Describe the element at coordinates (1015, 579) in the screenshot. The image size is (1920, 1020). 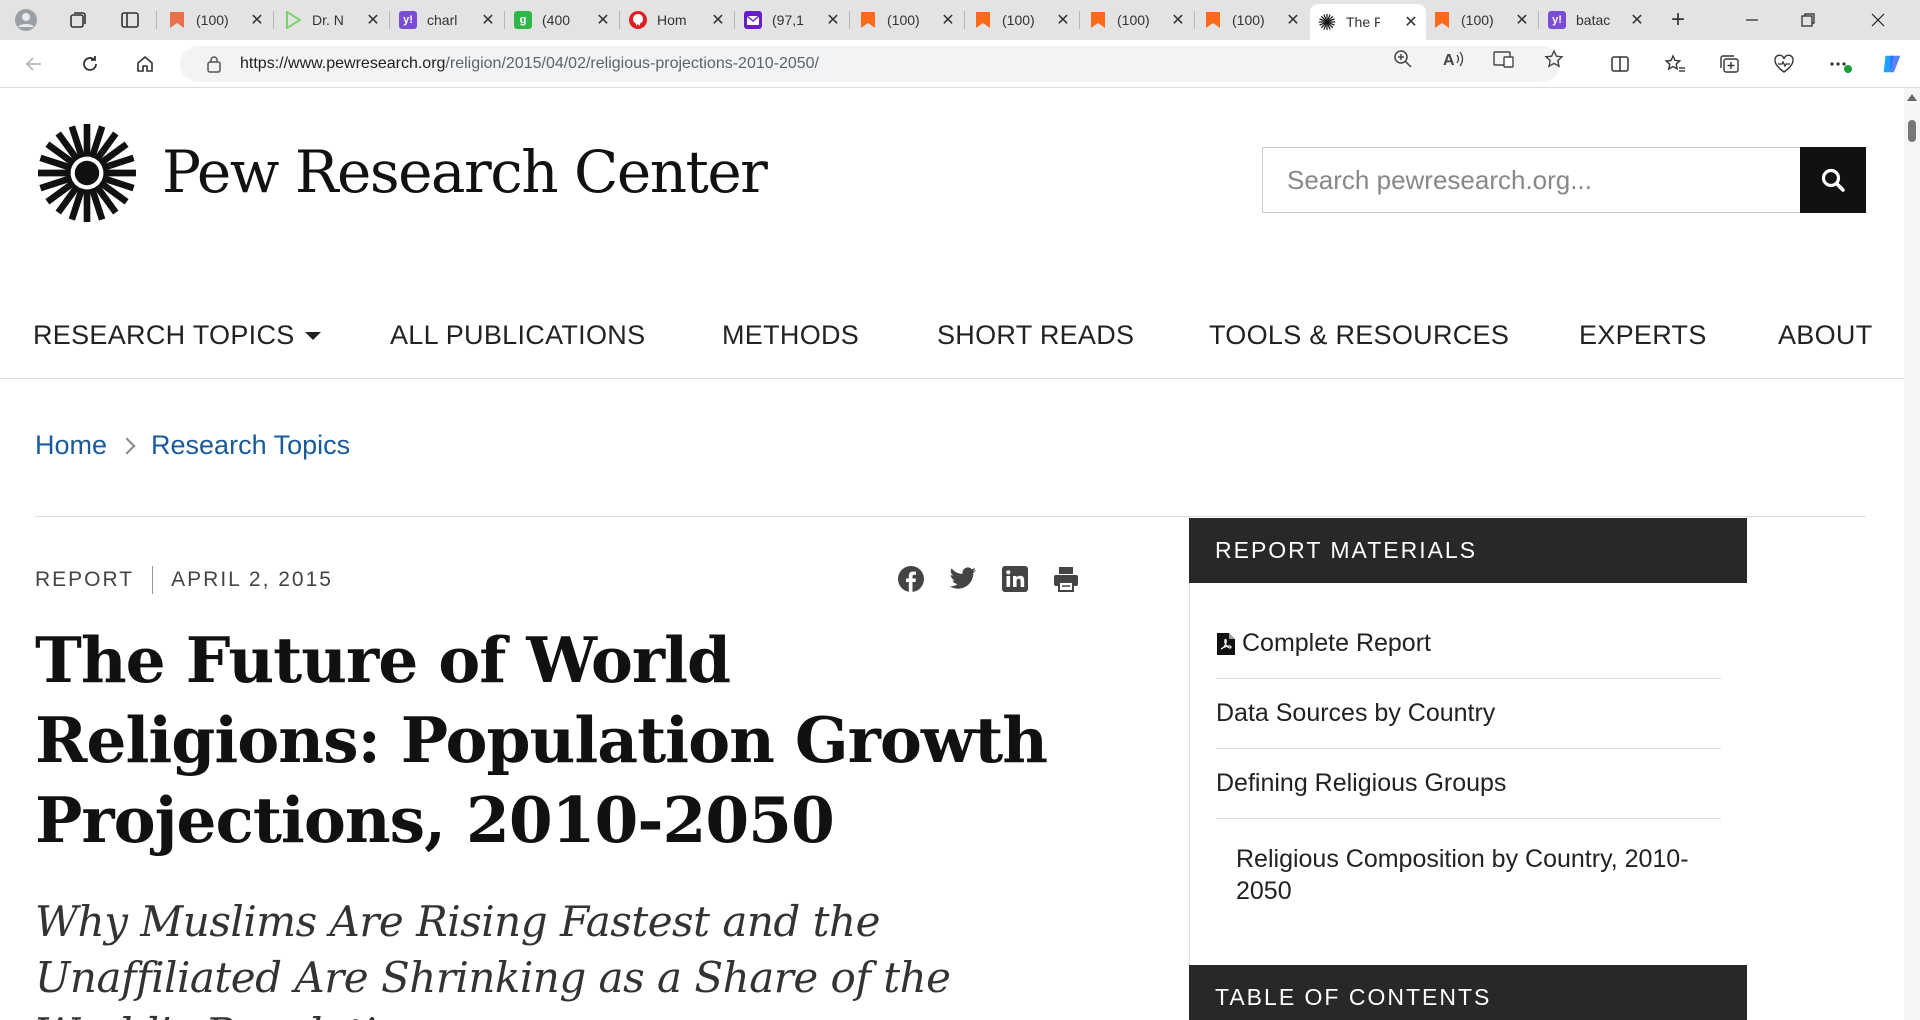
I see `linkedin-share-icon` at that location.